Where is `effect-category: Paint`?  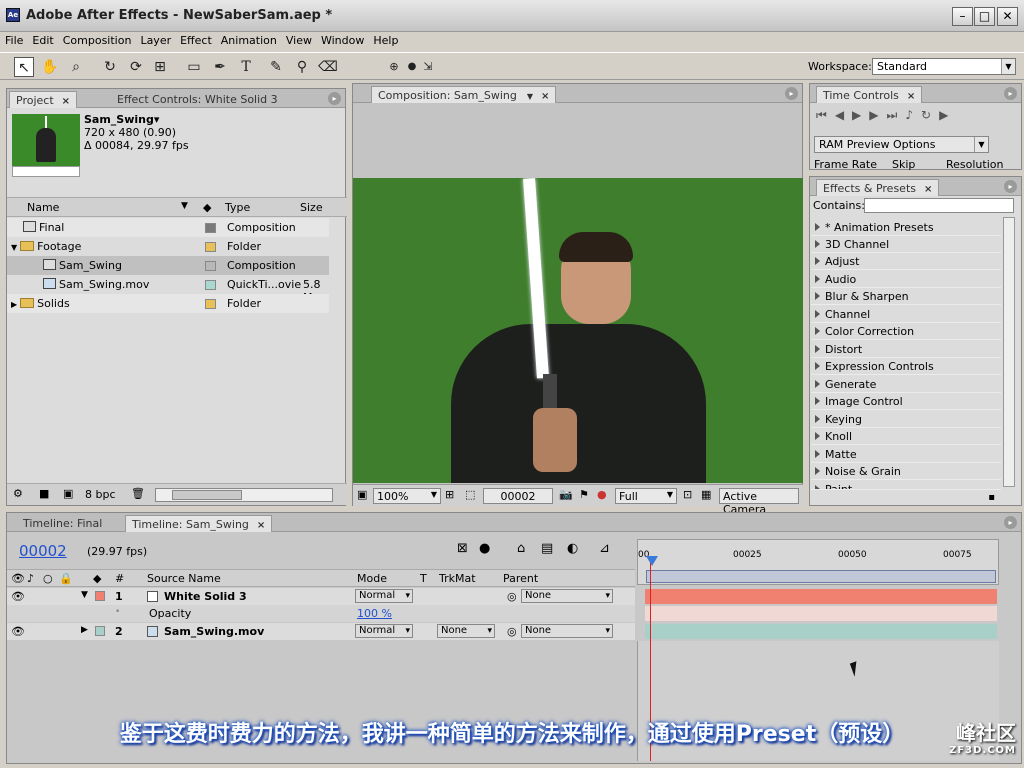 effect-category: Paint is located at coordinates (906, 485).